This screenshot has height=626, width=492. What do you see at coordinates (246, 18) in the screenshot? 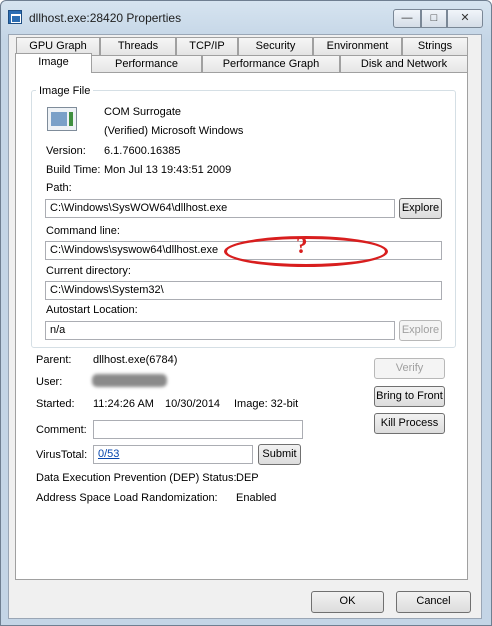
I see `title-bar: dllhost.exe:28420 Properties — □ ✕` at bounding box center [246, 18].